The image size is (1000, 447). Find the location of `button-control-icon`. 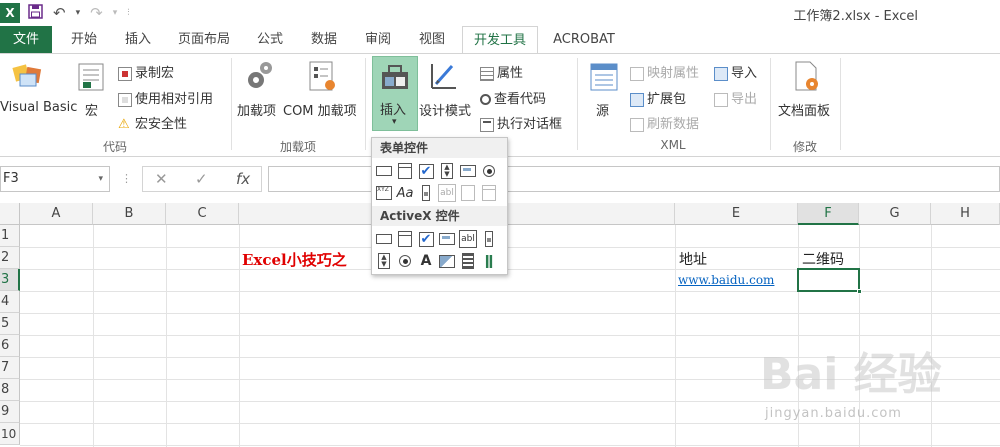

button-control-icon is located at coordinates (384, 171).